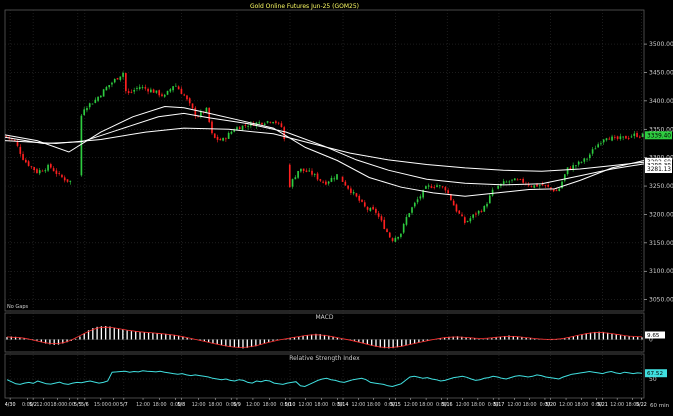  Describe the element at coordinates (661, 72) in the screenshot. I see `price-tick-label: 3450.00` at that location.